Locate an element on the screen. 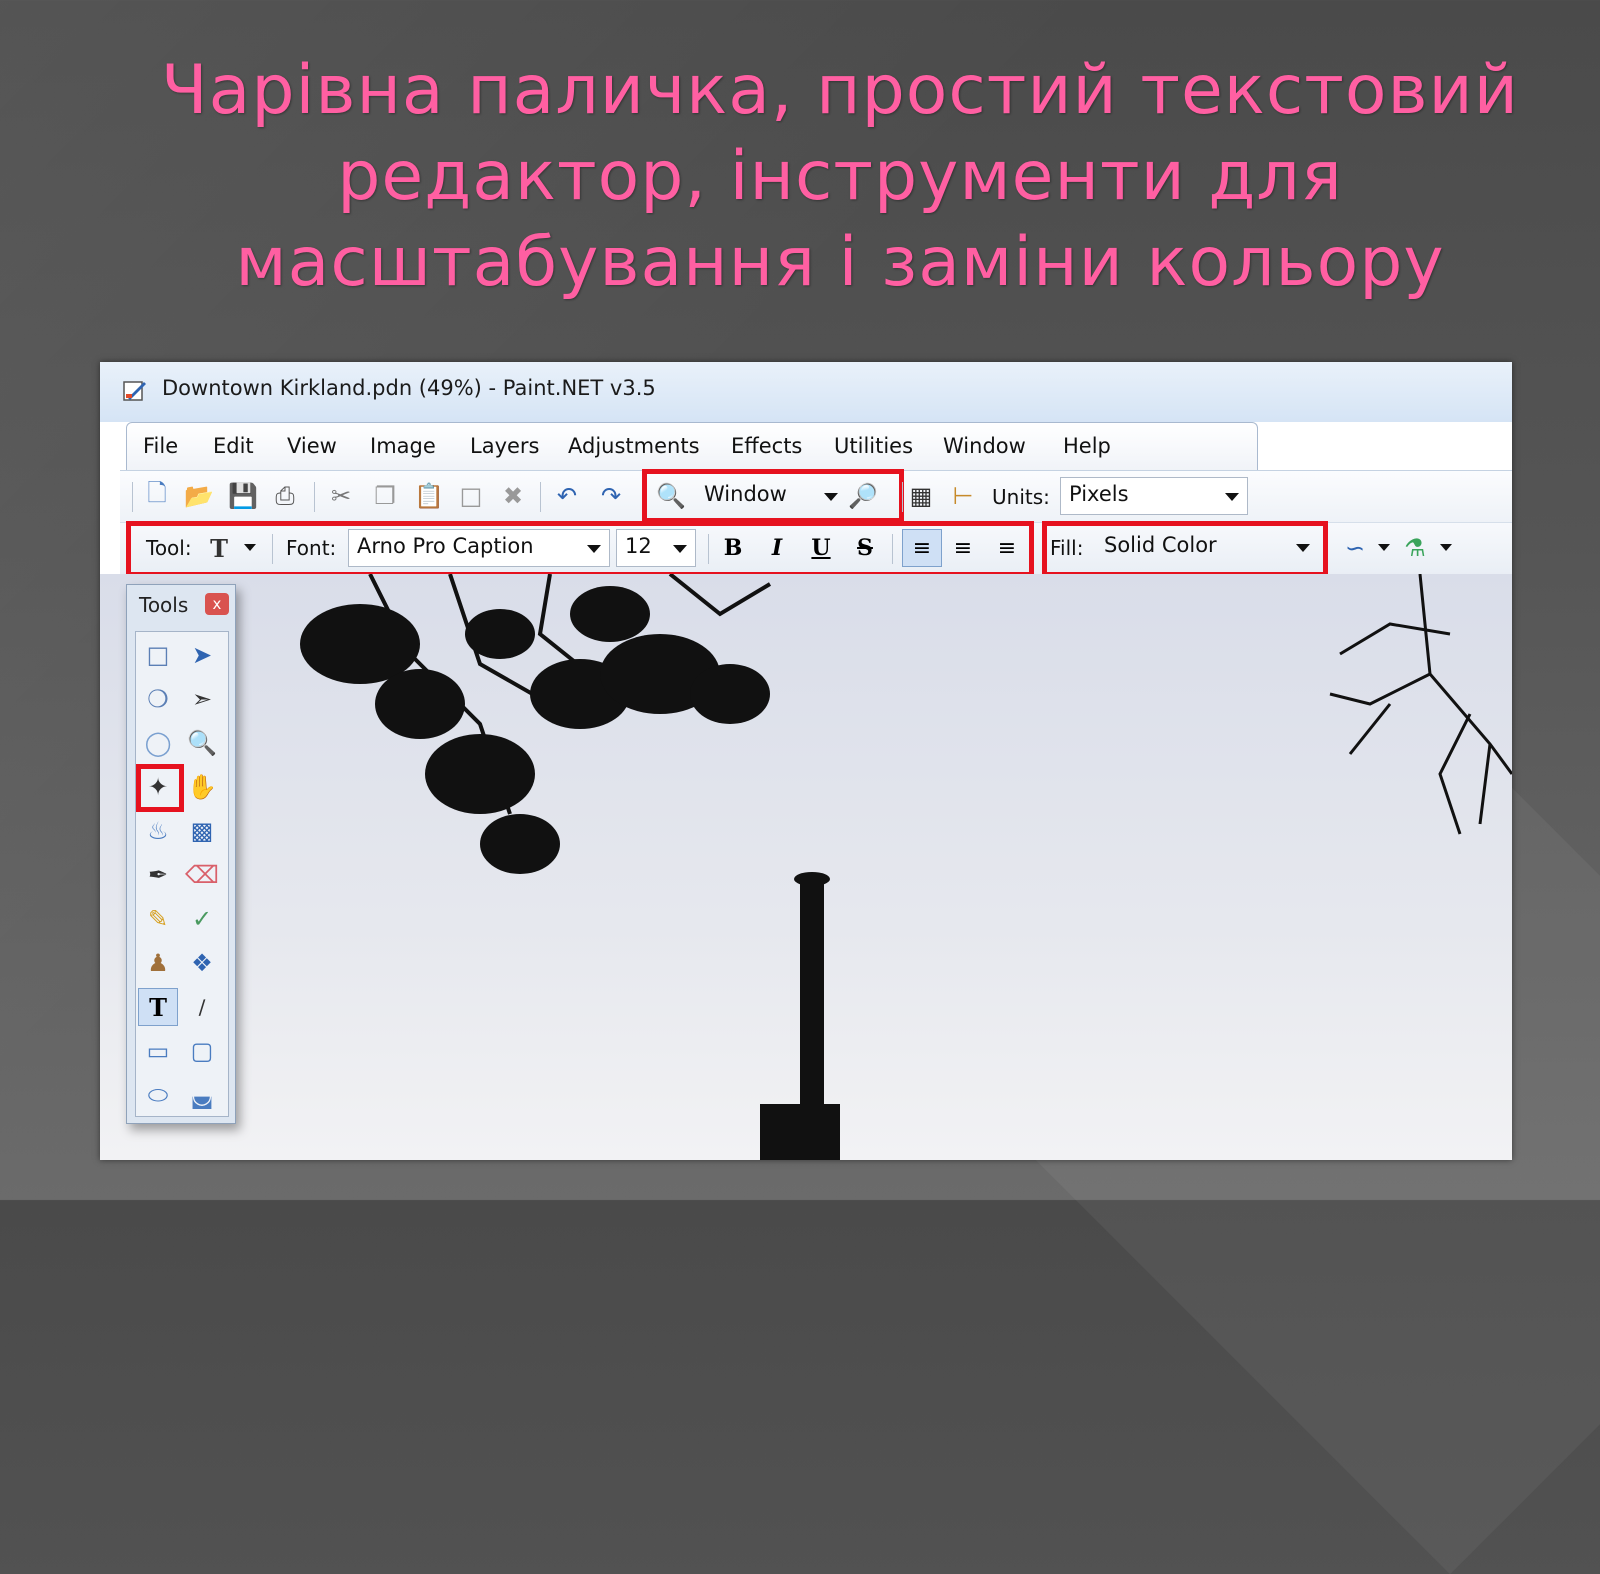  new-file-icon: 🗋 is located at coordinates (157, 495).